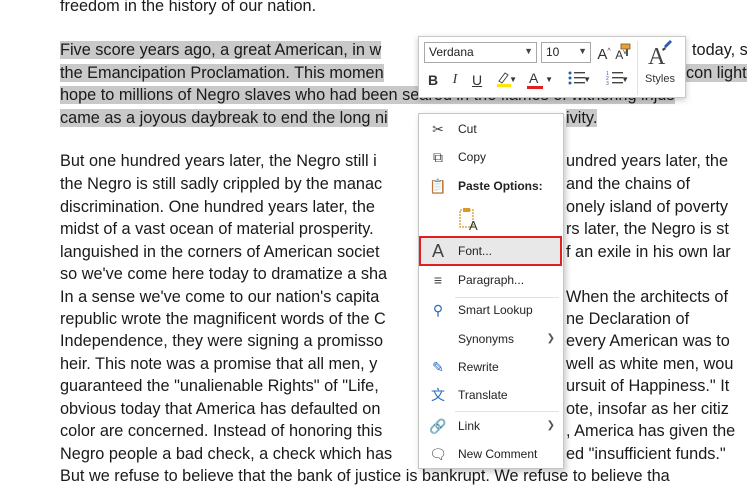 The height and width of the screenshot is (492, 747). Describe the element at coordinates (540, 80) in the screenshot. I see `font-color-button: A ▼` at that location.